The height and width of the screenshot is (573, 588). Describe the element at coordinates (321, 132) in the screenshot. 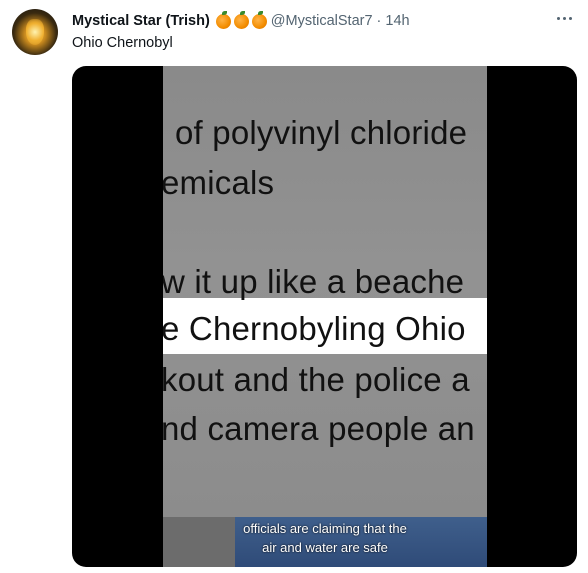

I see `video-text-line: of polyvinyl chloride` at that location.